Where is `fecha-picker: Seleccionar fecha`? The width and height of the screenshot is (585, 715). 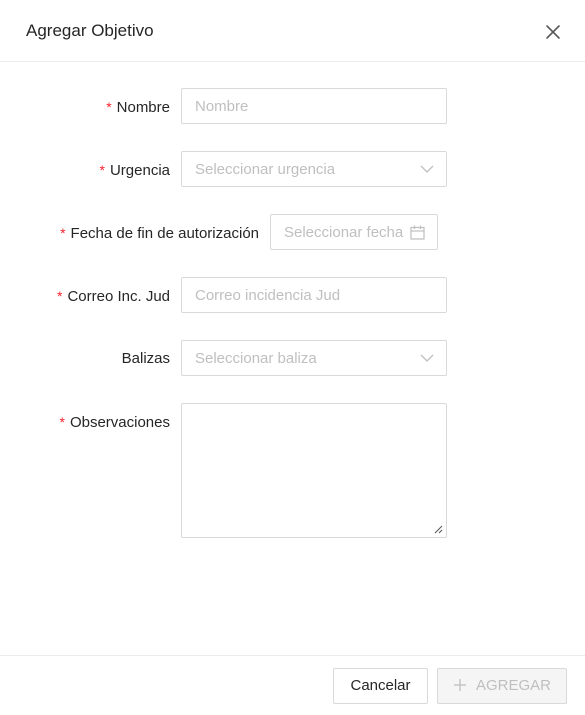 fecha-picker: Seleccionar fecha is located at coordinates (354, 232).